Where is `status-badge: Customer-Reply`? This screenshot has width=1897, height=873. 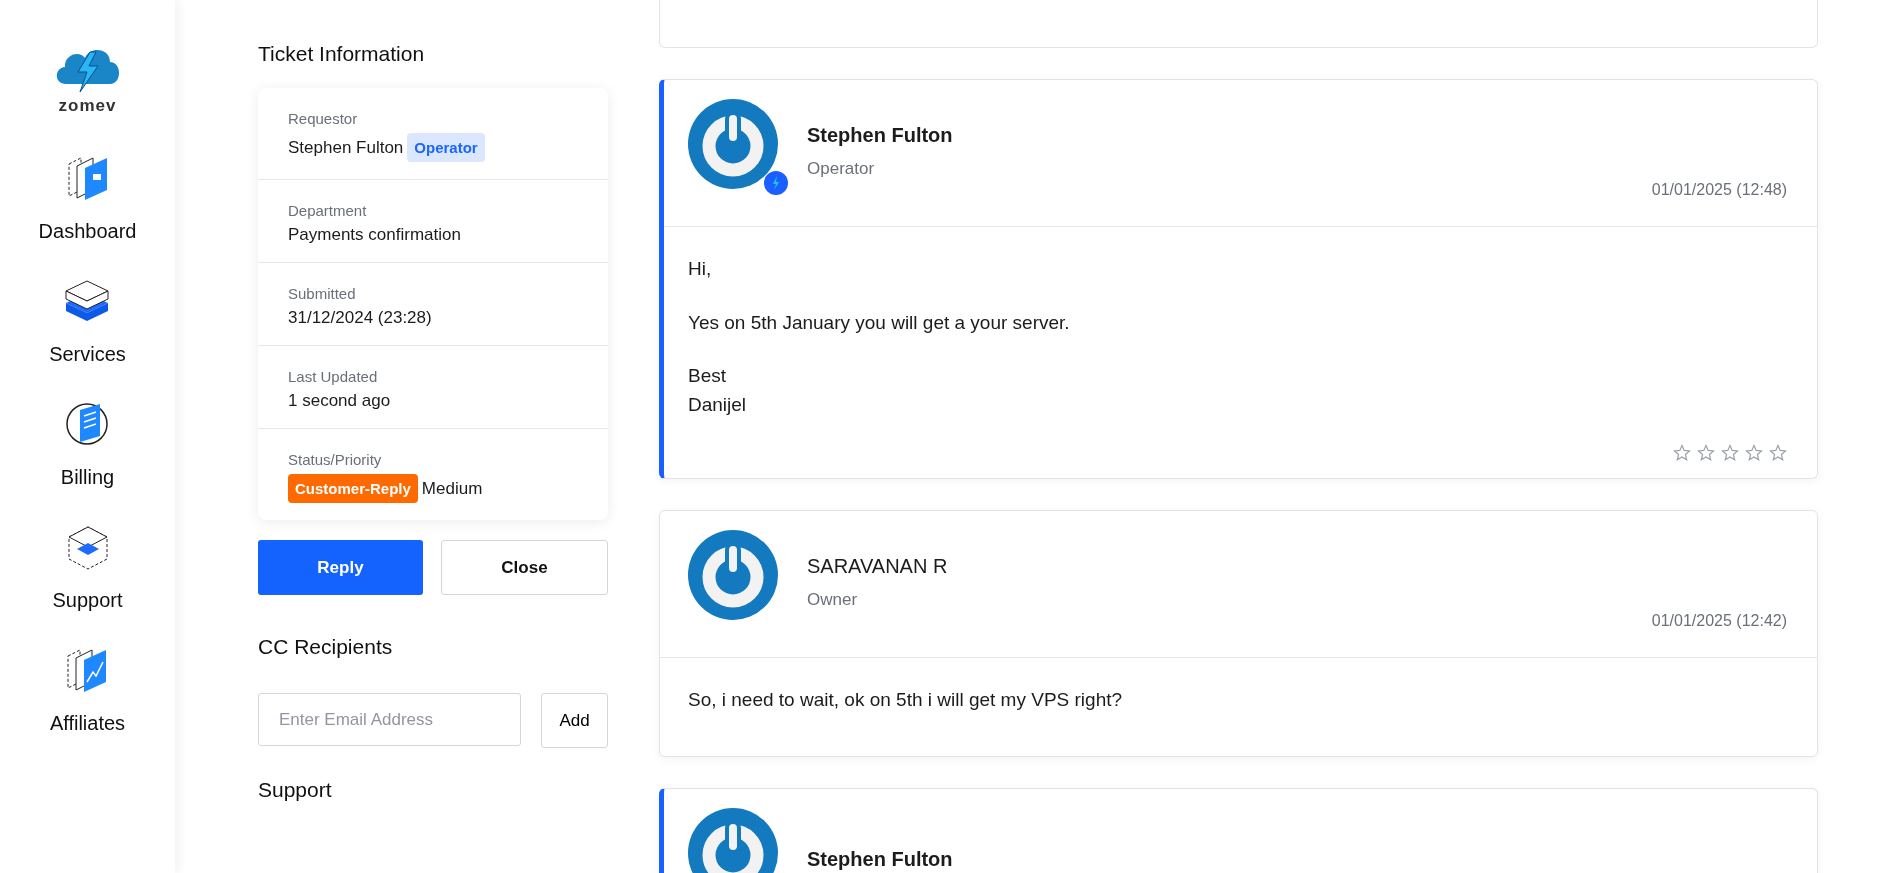 status-badge: Customer-Reply is located at coordinates (353, 488).